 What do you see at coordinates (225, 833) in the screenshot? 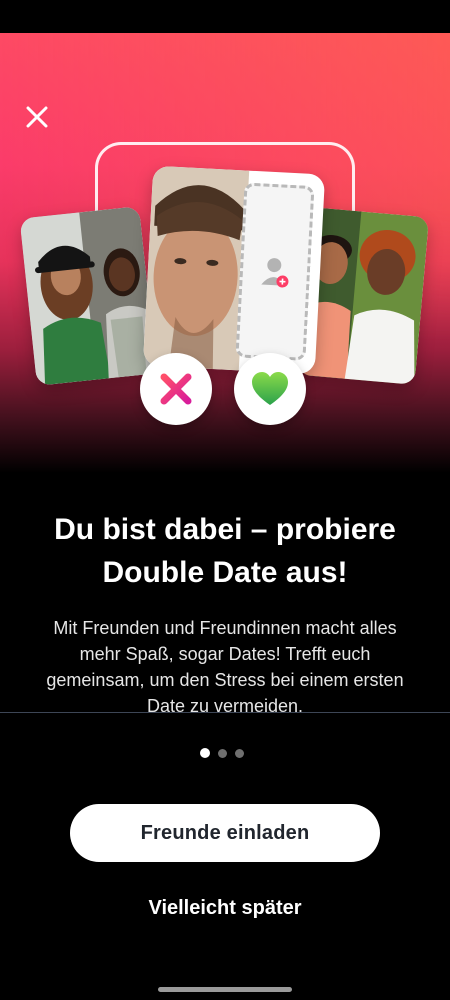
I see `invite-friends-button: Freunde einladen` at bounding box center [225, 833].